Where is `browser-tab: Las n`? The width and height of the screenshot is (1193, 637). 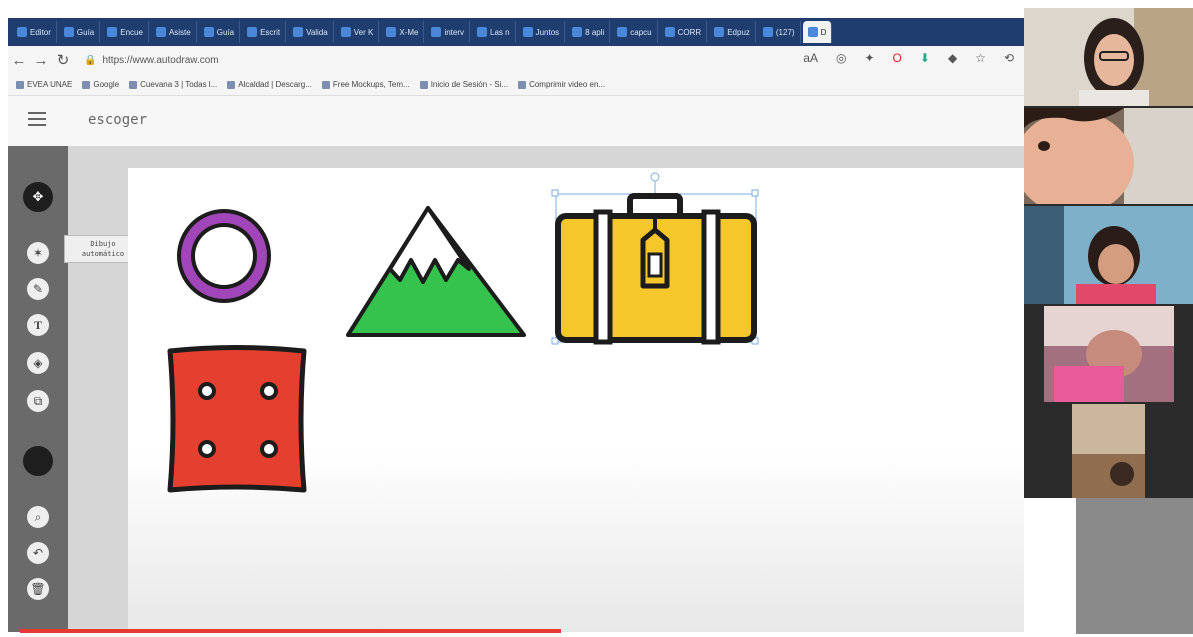 browser-tab: Las n is located at coordinates (494, 32).